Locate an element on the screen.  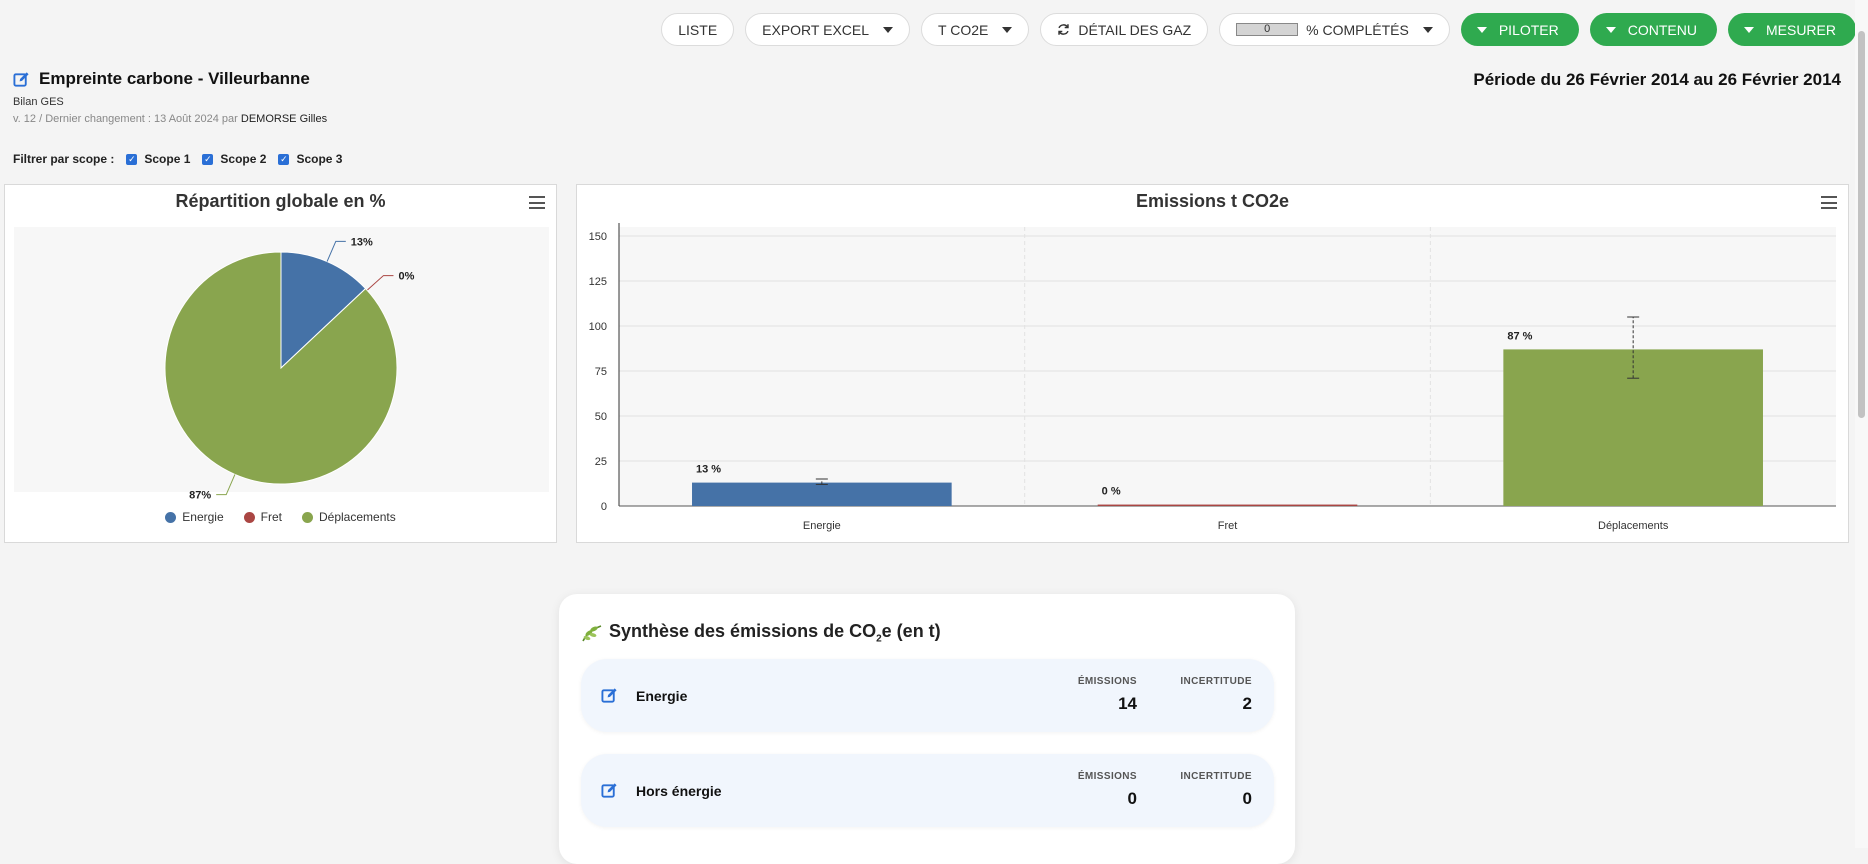
uncertainty-value: 2 is located at coordinates (1247, 703).